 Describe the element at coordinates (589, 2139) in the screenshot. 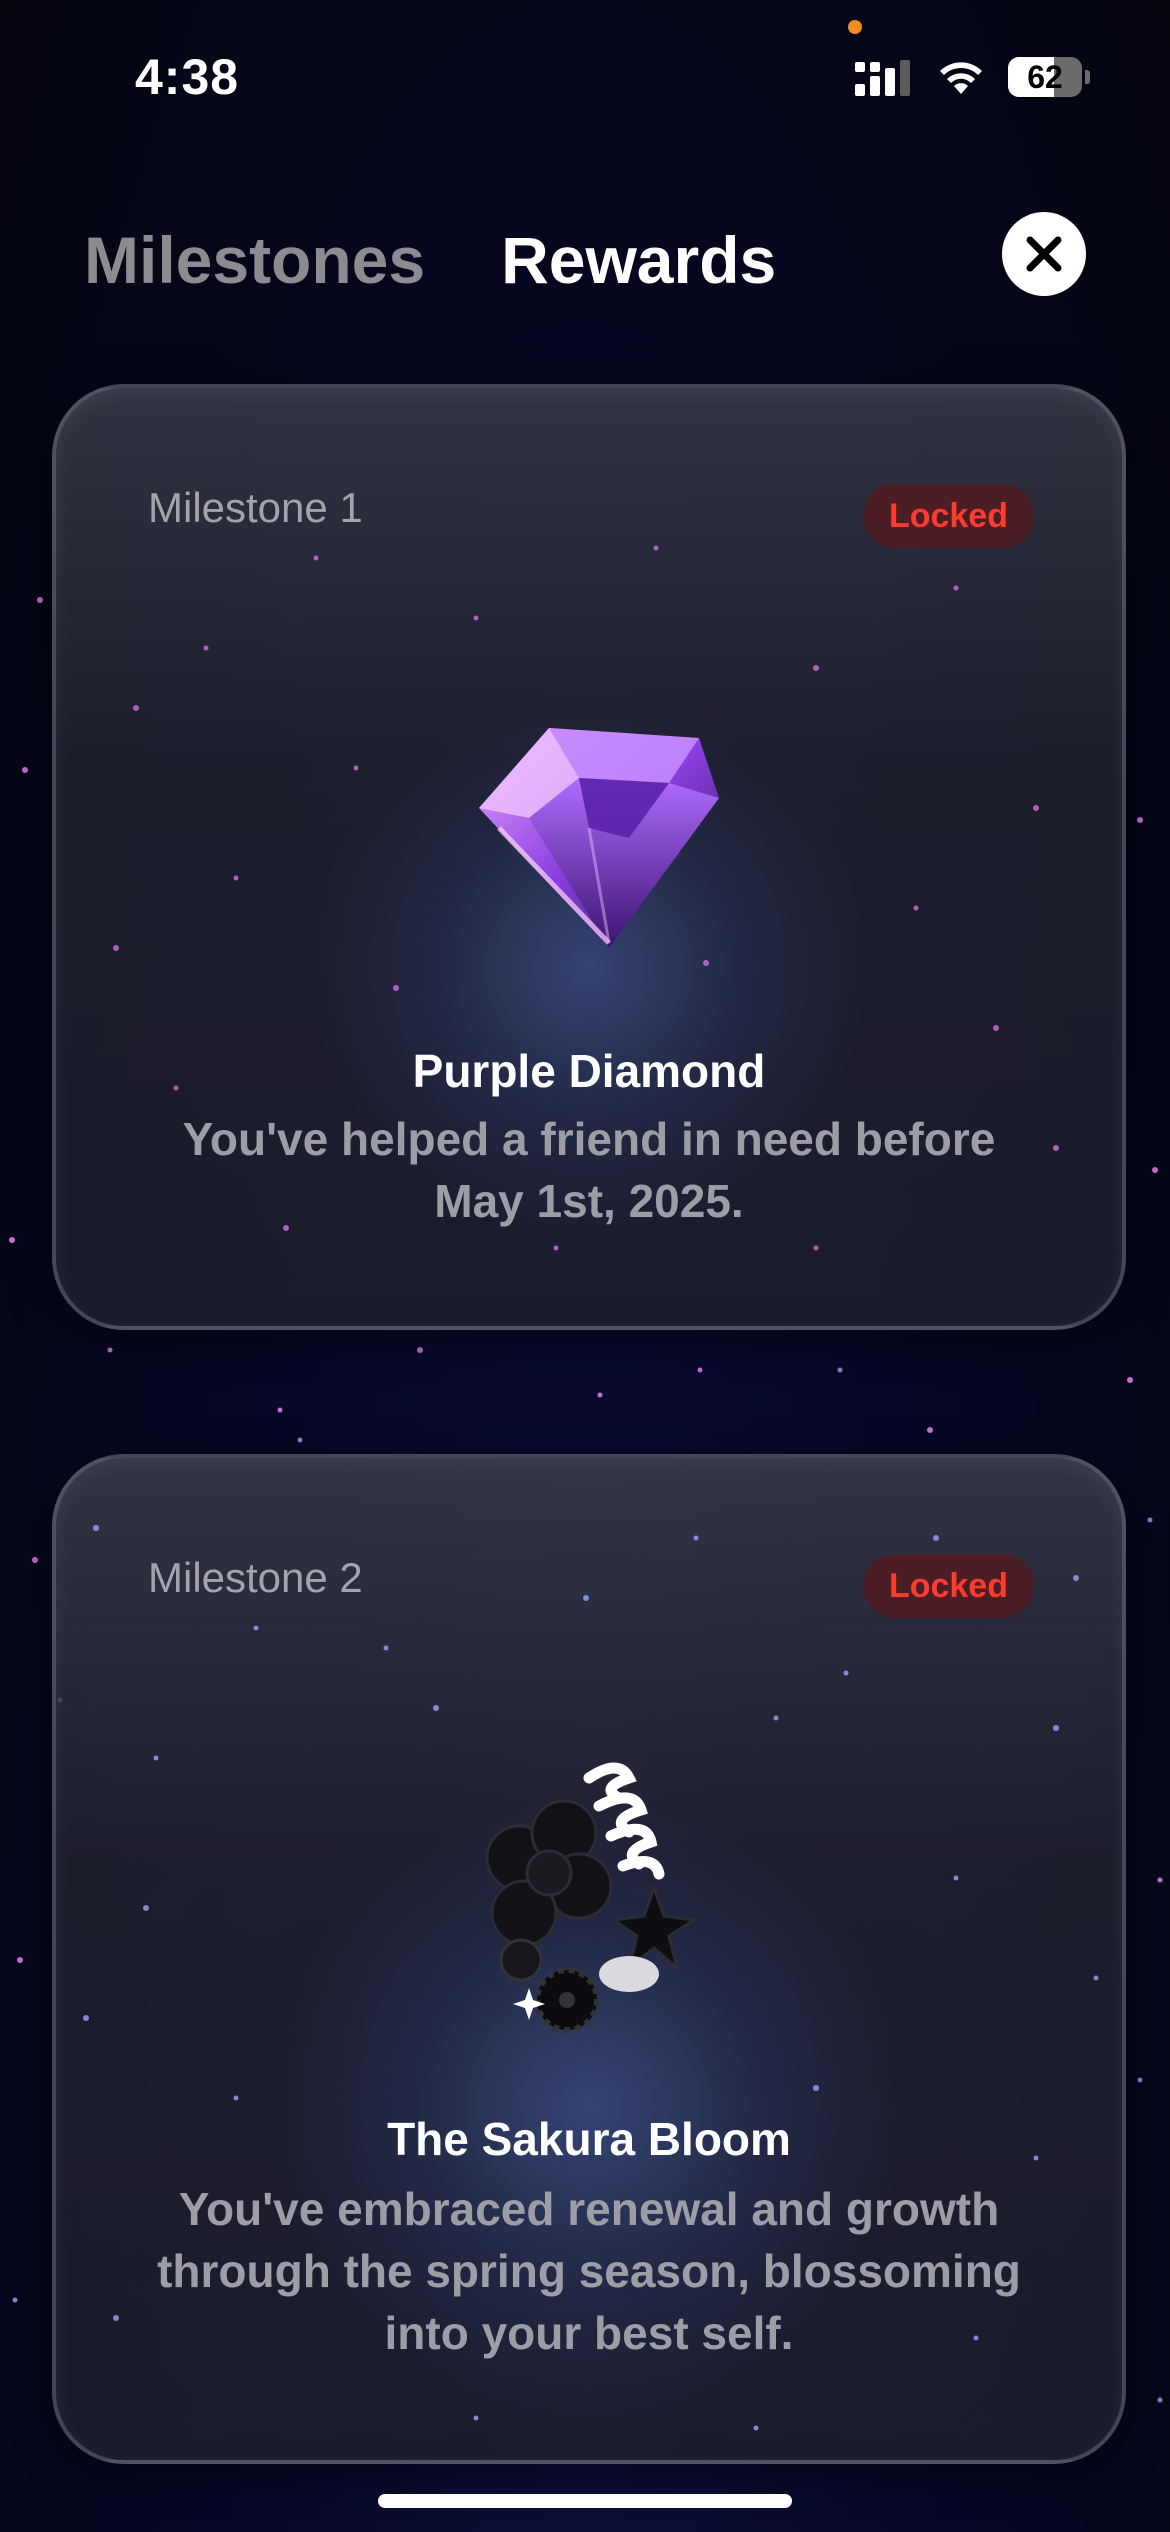

I see `reward-title: The Sakura Bloom` at that location.